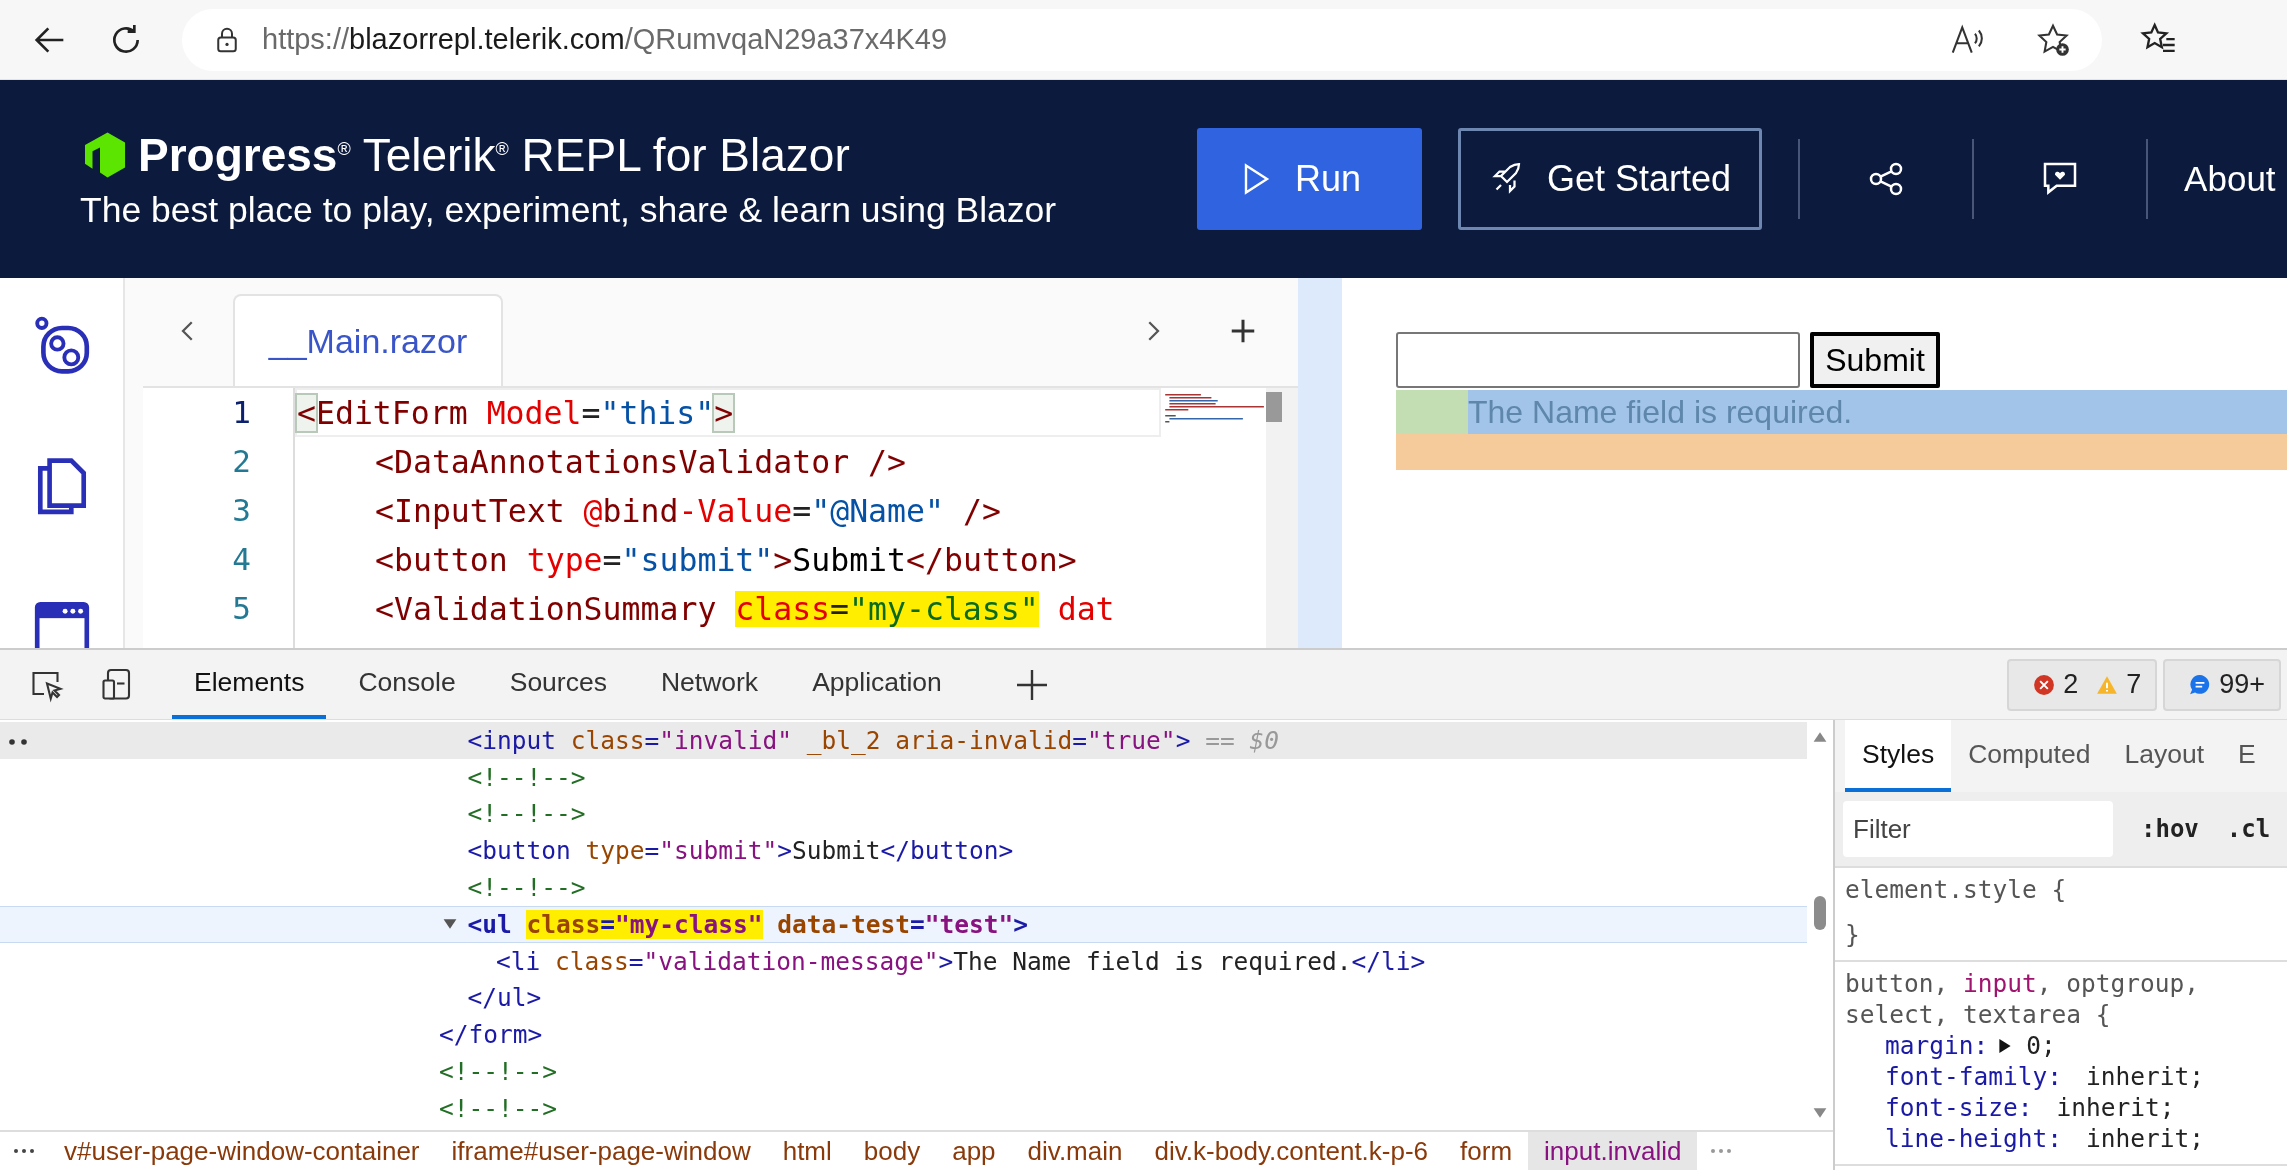 The image size is (2287, 1170). Describe the element at coordinates (1973, 1076) in the screenshot. I see `css-property: font-family:` at that location.